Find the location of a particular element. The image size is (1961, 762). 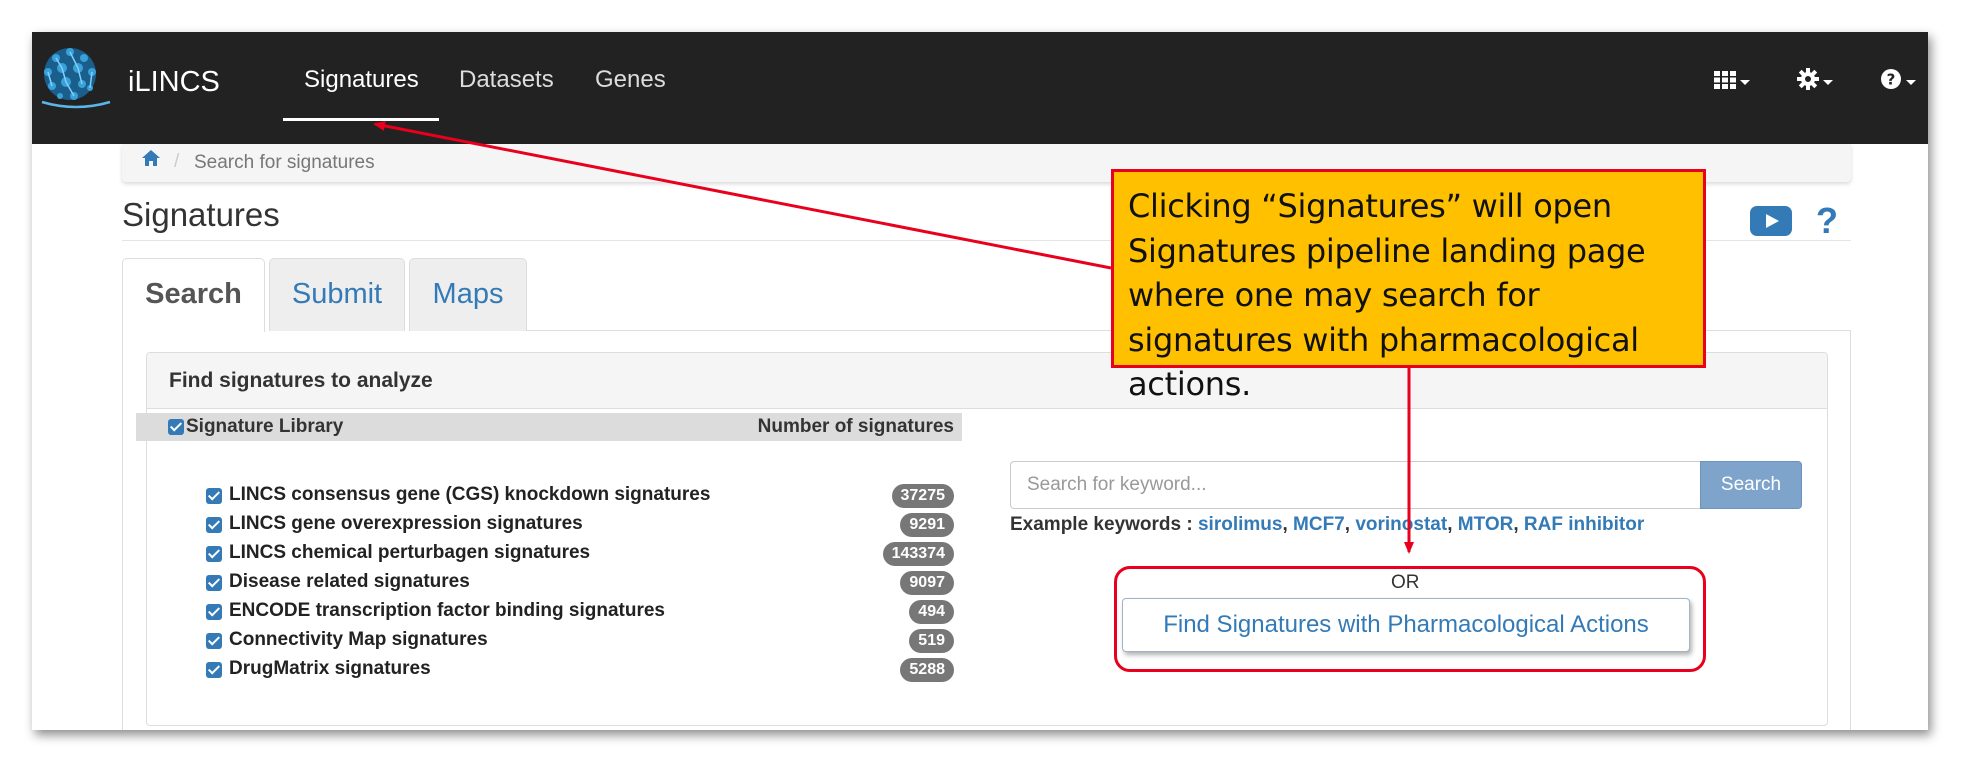

nav-tab-signatures: Signatures is located at coordinates (361, 80).